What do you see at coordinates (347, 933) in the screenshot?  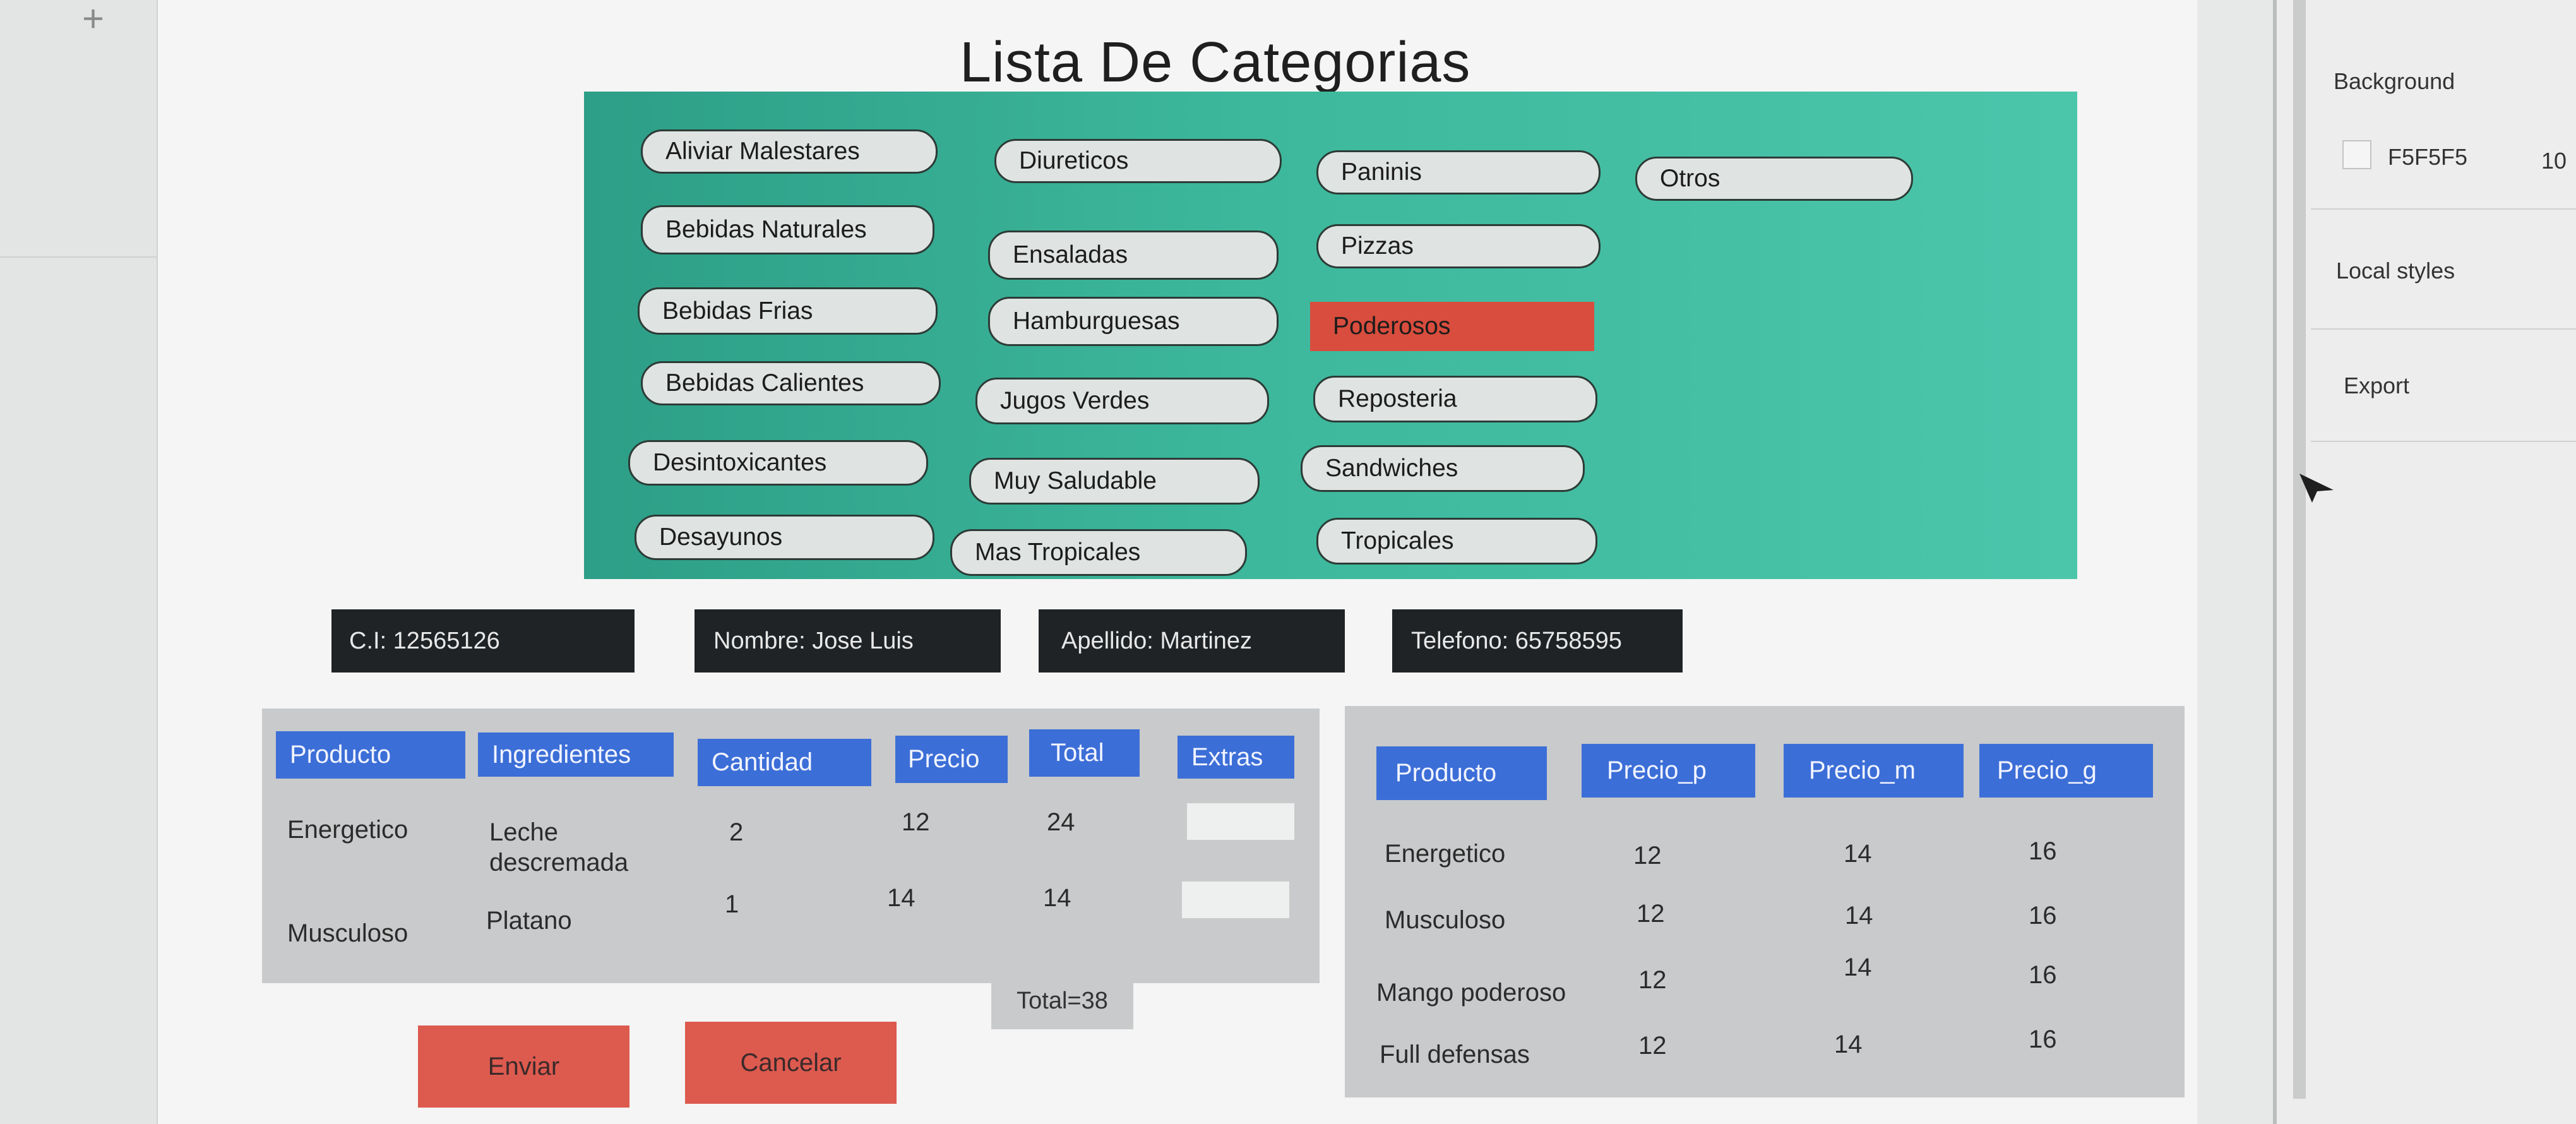 I see `order-cell-producto: Musculoso` at bounding box center [347, 933].